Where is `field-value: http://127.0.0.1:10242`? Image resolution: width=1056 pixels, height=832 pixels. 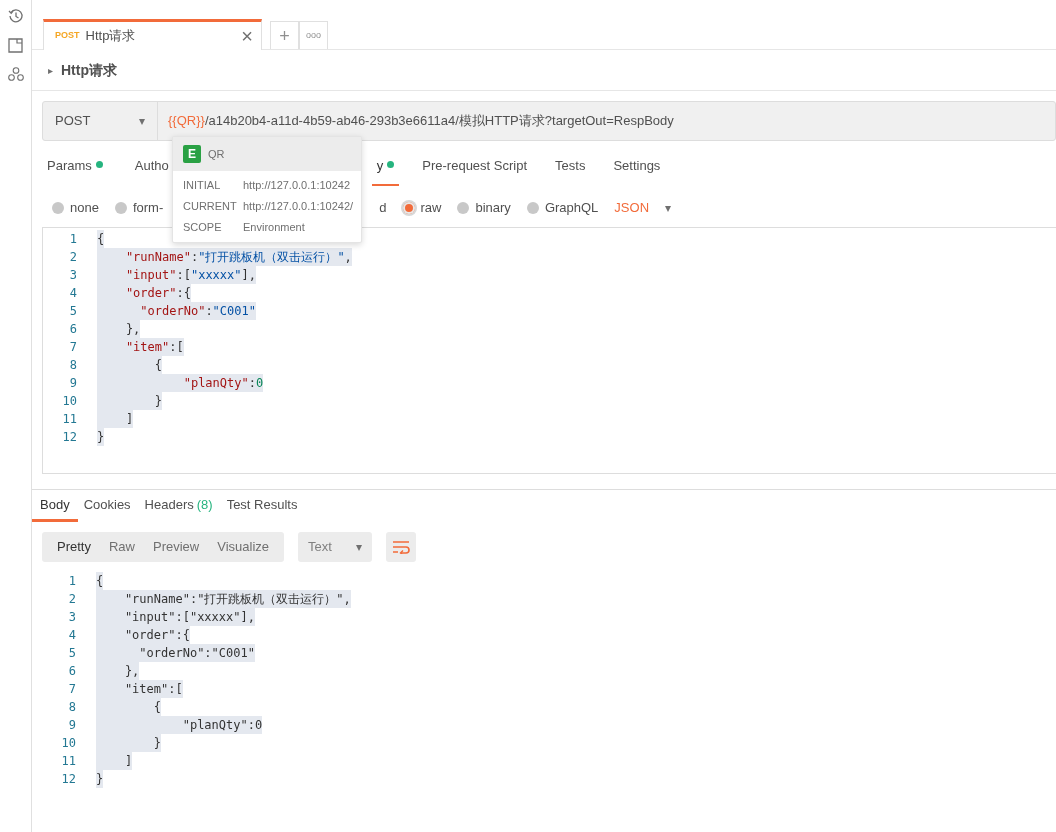 field-value: http://127.0.0.1:10242 is located at coordinates (297, 186).